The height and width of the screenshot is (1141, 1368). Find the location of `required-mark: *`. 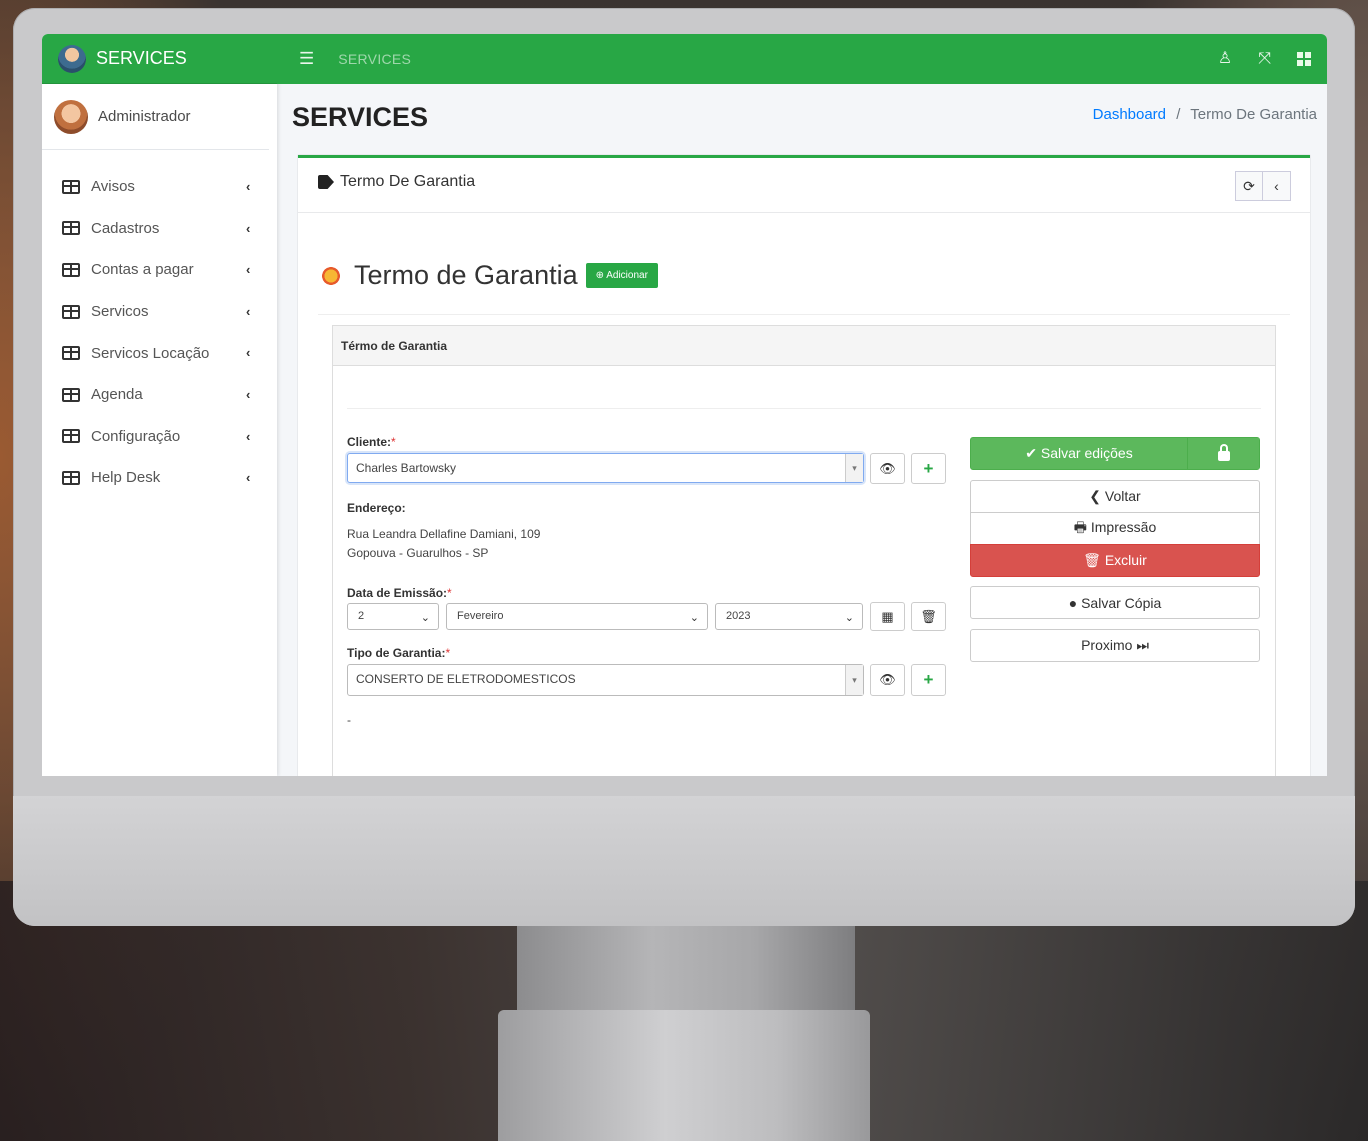

required-mark: * is located at coordinates (448, 653).